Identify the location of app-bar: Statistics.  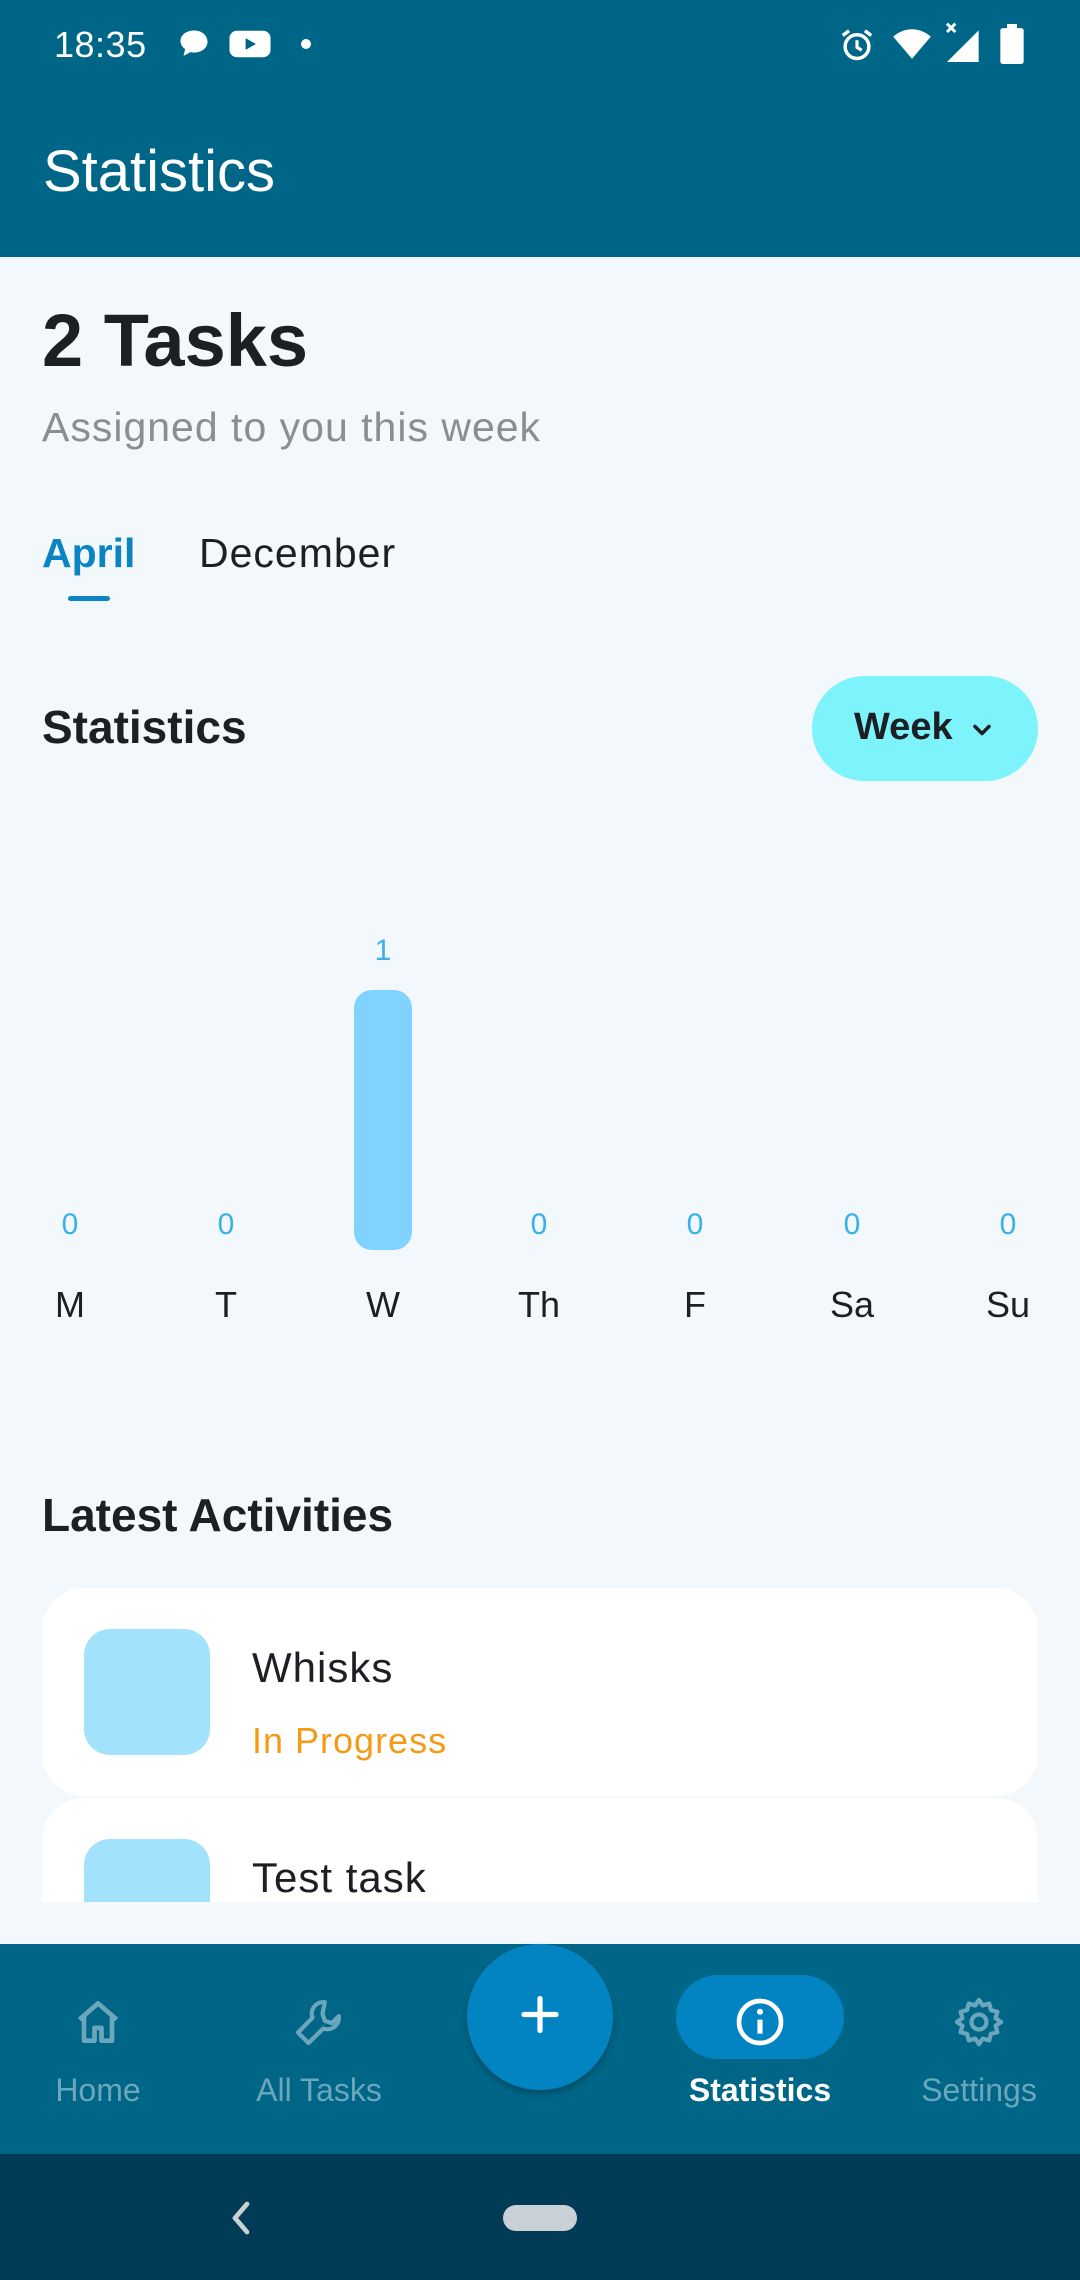
(540, 173).